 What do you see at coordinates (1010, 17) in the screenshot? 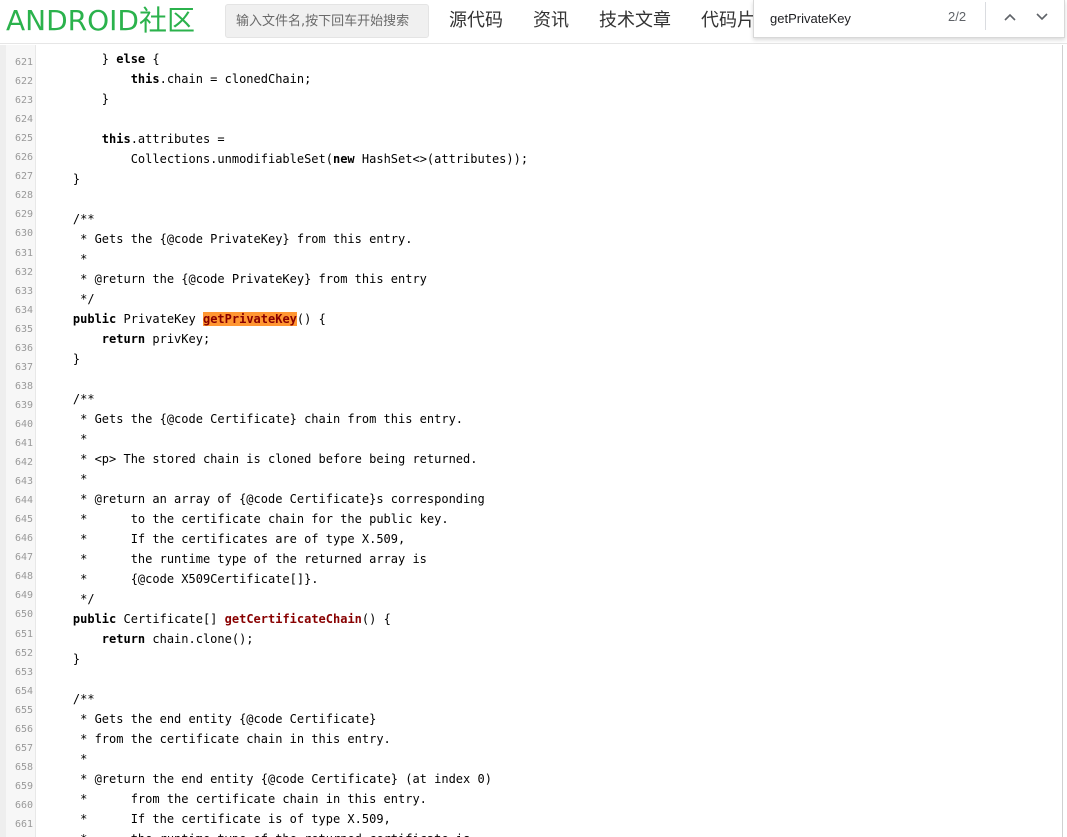
I see `find-prev-button` at bounding box center [1010, 17].